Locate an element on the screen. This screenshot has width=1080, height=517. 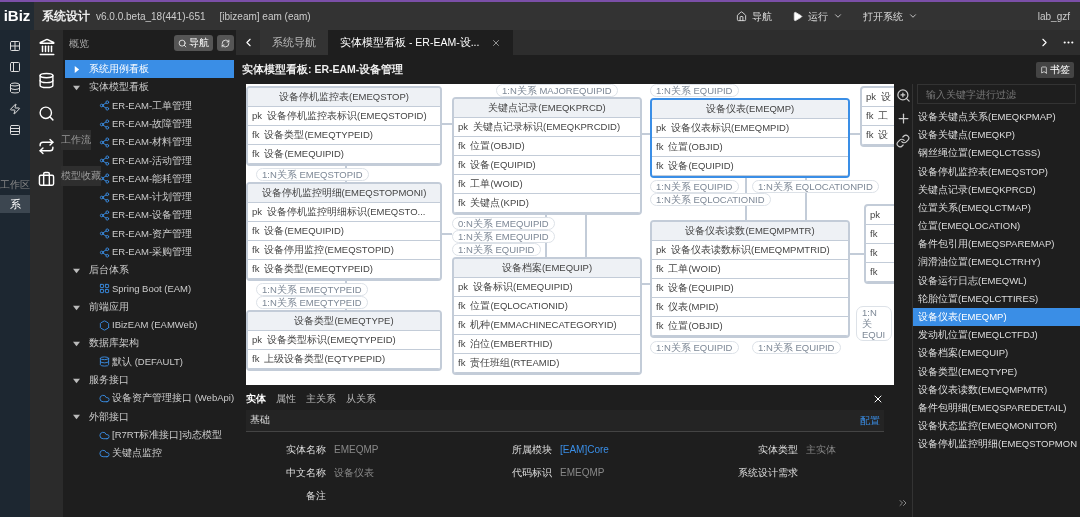
app-title: 系统设计 is located at coordinates (66, 16).